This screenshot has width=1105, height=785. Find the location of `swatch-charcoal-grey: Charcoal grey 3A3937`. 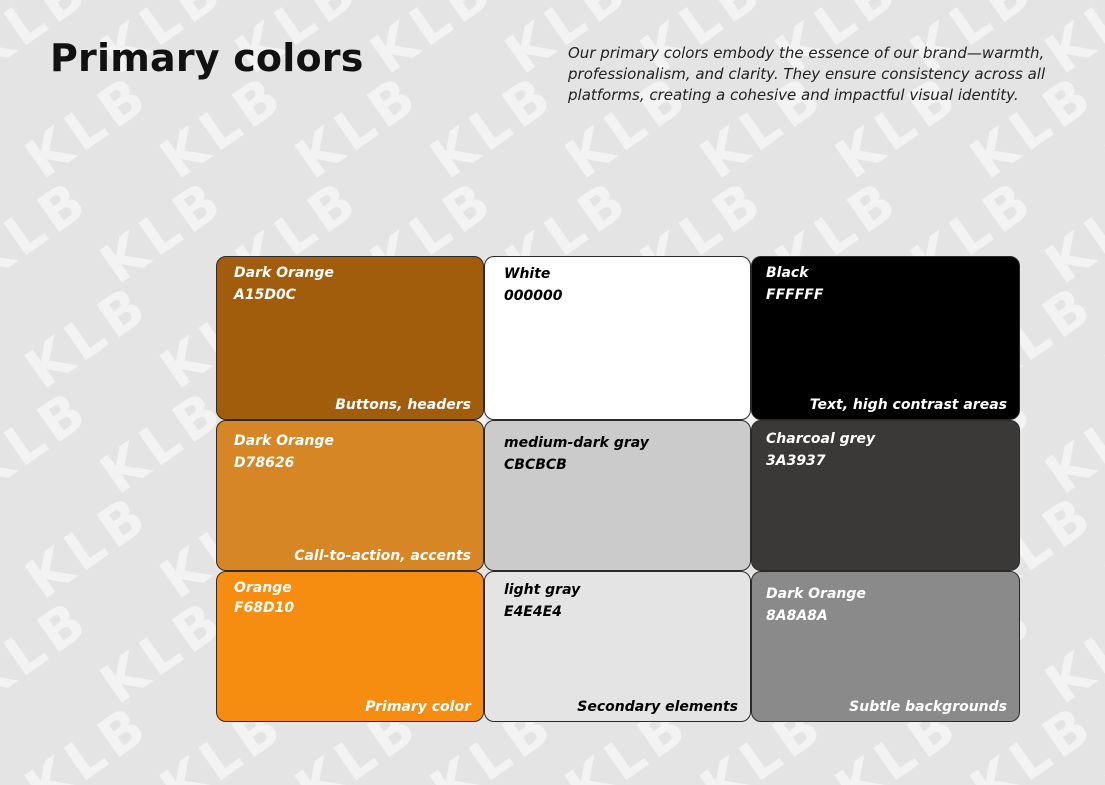

swatch-charcoal-grey: Charcoal grey 3A3937 is located at coordinates (885, 495).